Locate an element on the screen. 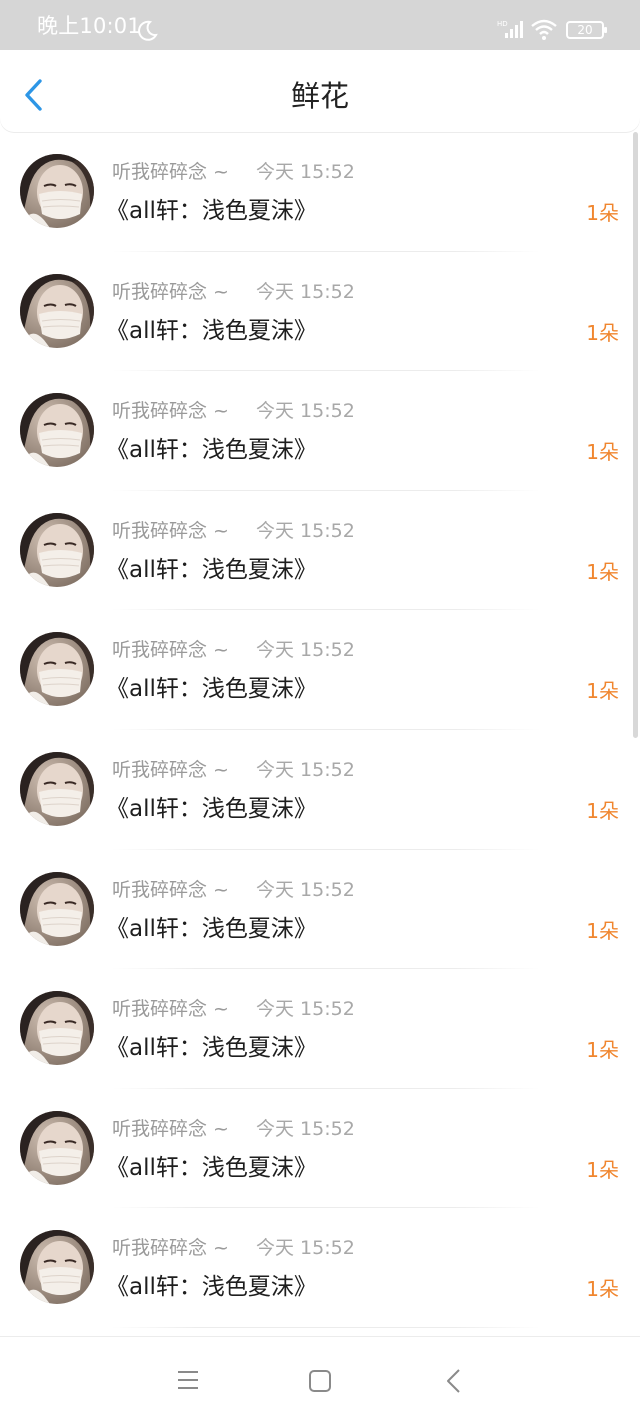 The width and height of the screenshot is (640, 1423). signal-icon: HD is located at coordinates (510, 29).